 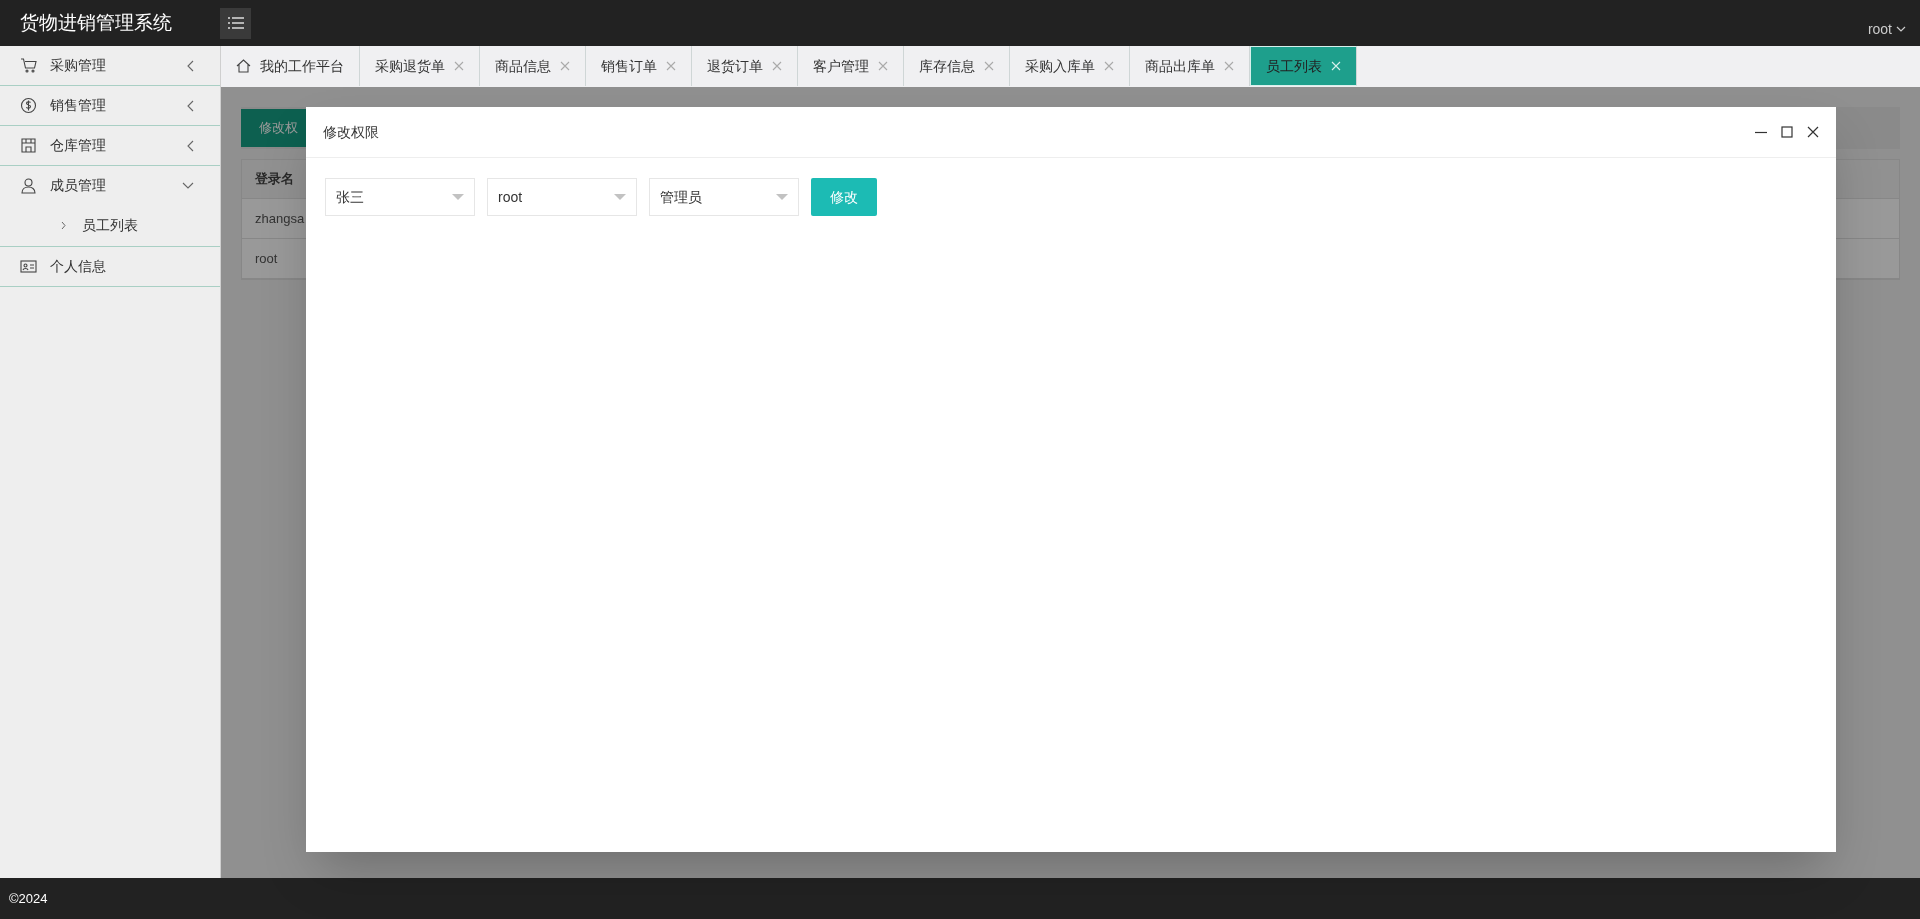 What do you see at coordinates (1787, 132) in the screenshot?
I see `maximize-icon` at bounding box center [1787, 132].